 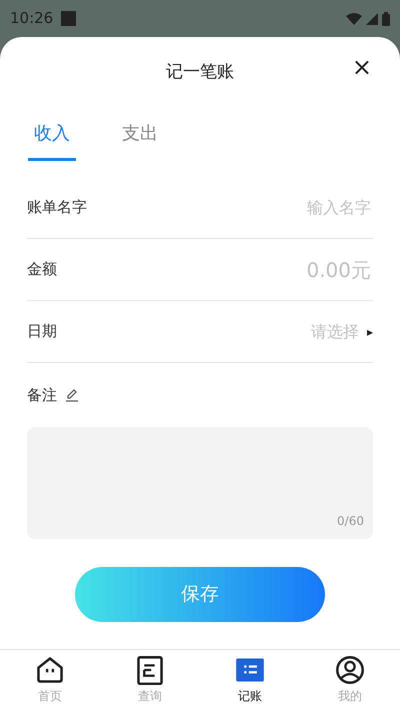 I want to click on sheet-title: 记一笔账, so click(x=200, y=72).